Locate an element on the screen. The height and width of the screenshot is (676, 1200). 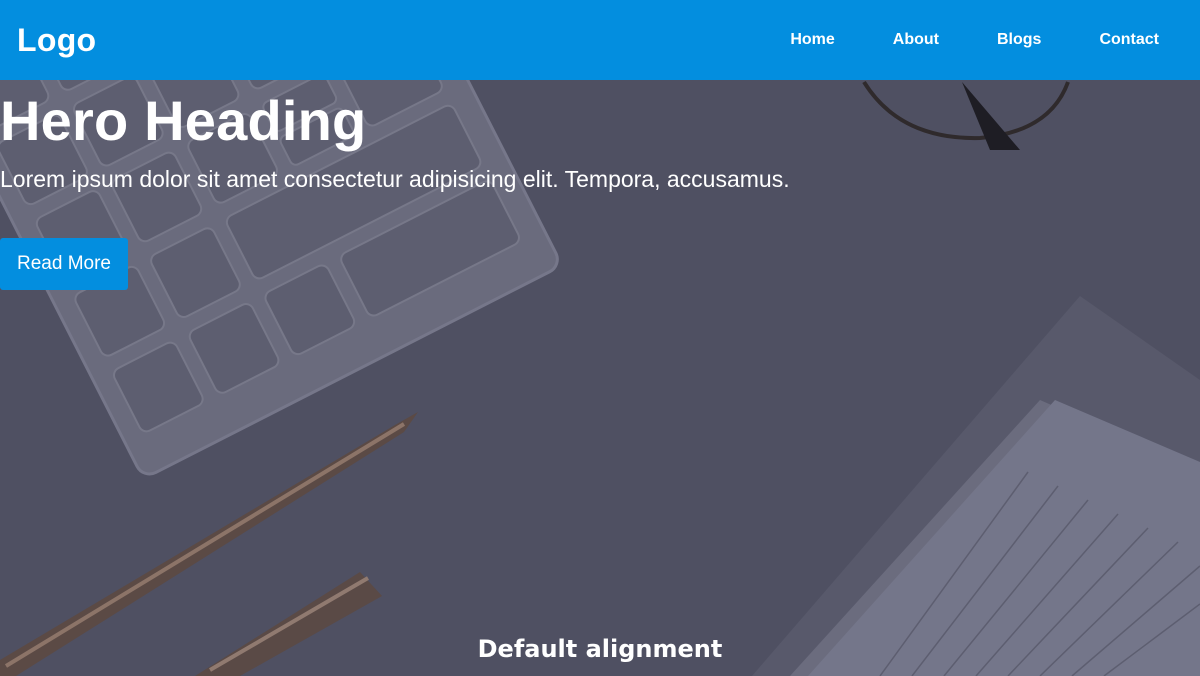
nav-link-home: Home is located at coordinates (812, 39).